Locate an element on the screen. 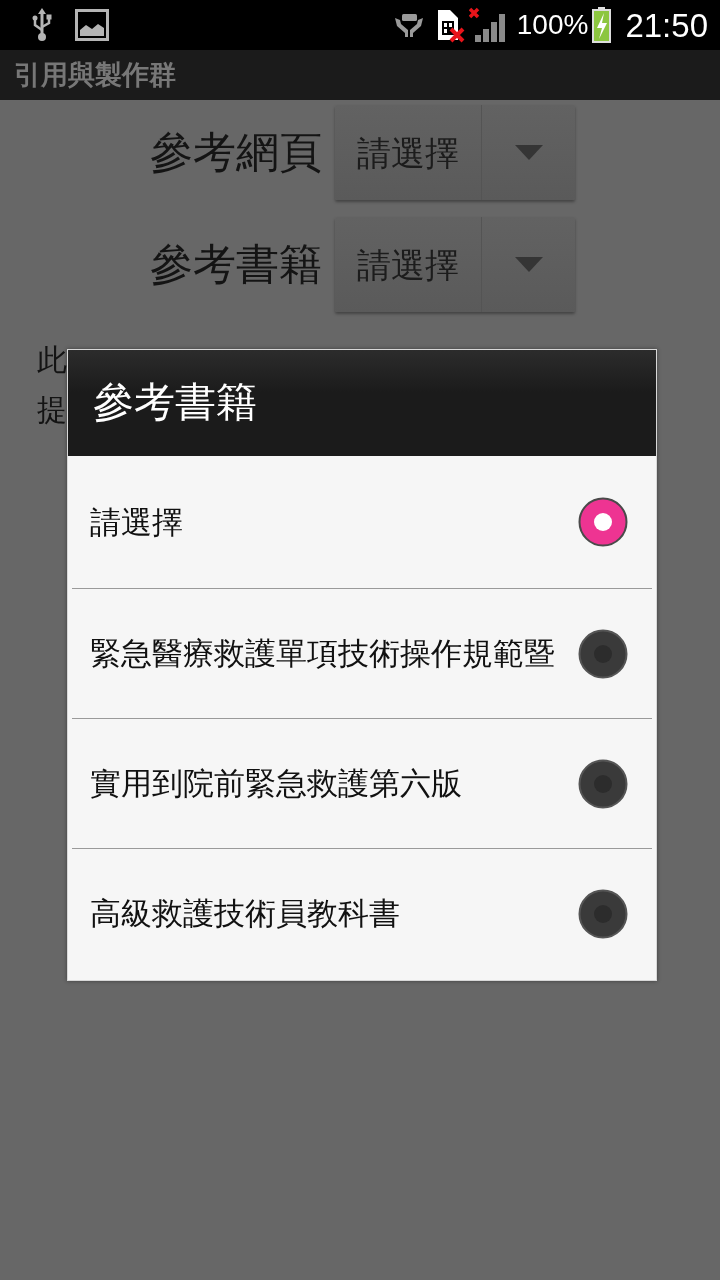 The height and width of the screenshot is (1280, 720). hands-icon is located at coordinates (408, 25).